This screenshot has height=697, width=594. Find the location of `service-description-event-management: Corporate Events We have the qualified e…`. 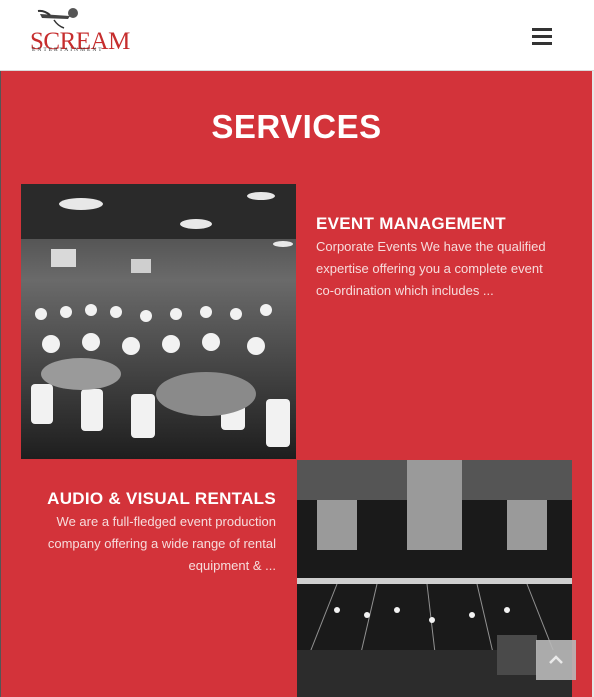

service-description-event-management: Corporate Events We have the qualified e… is located at coordinates (431, 268).